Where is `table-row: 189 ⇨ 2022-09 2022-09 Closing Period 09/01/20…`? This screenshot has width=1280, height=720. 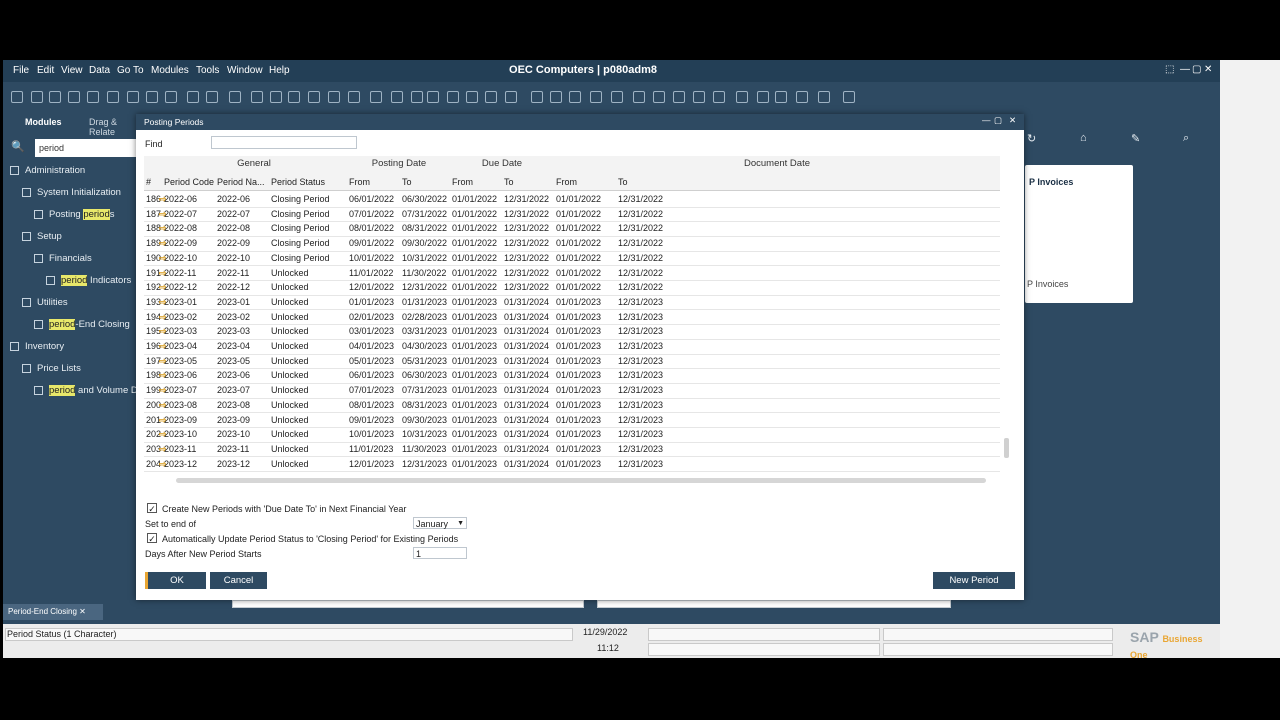
table-row: 189 ⇨ 2022-09 2022-09 Closing Period 09/01/20… is located at coordinates (572, 244).